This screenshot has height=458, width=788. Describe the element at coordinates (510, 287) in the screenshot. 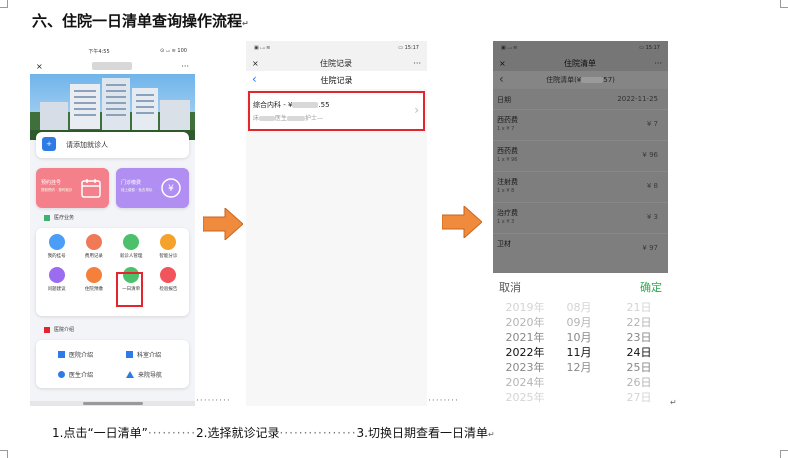

I see `cancel-button: 取消` at that location.